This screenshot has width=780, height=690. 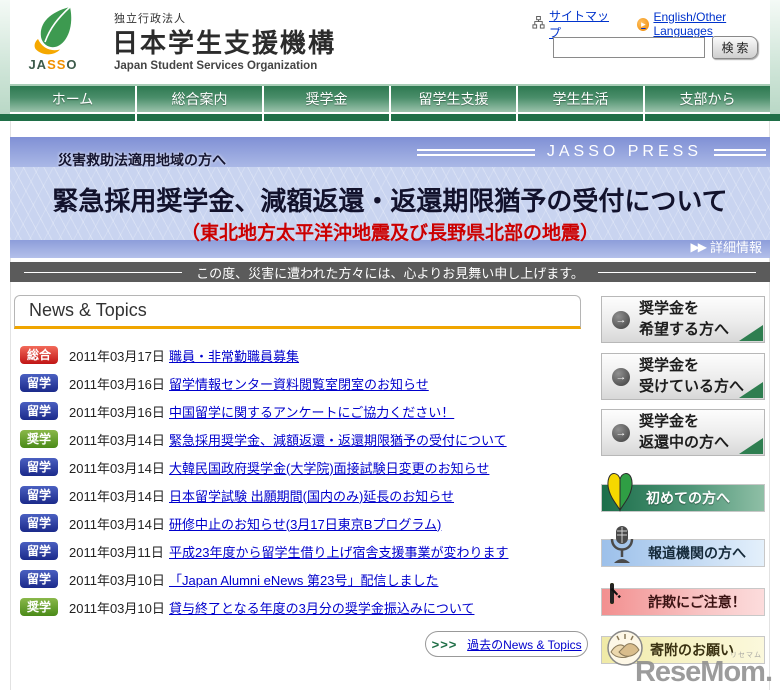 I want to click on news-link: 留学情報センター資料閲覧室閉室のお知らせ, so click(x=299, y=383).